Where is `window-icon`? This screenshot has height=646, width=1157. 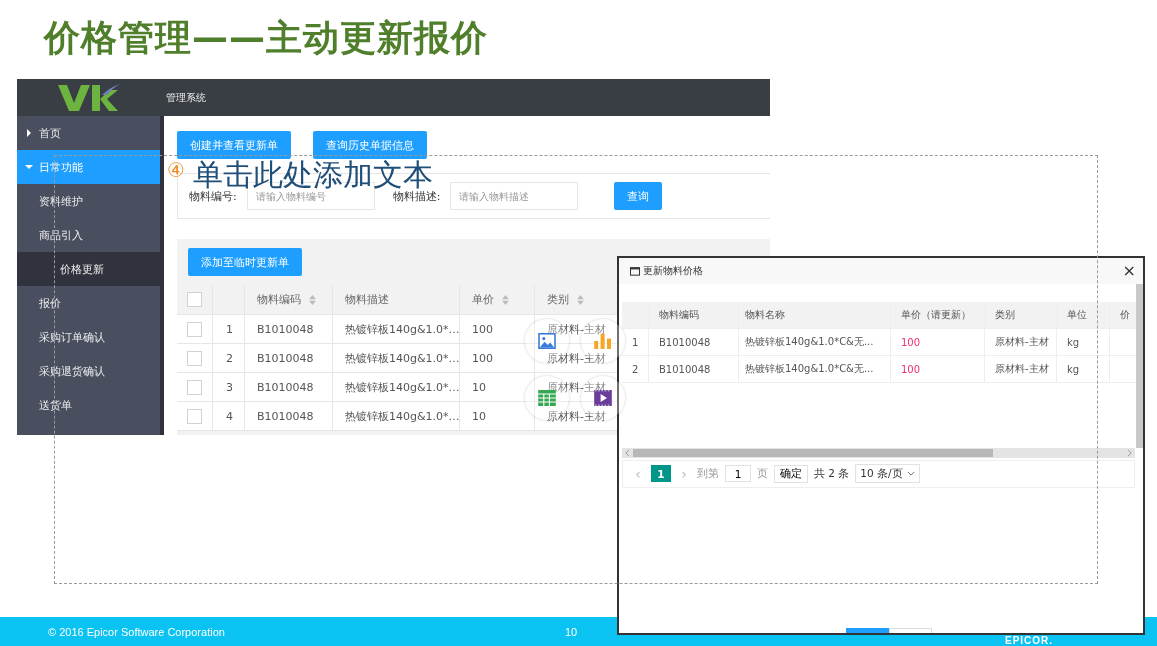
window-icon is located at coordinates (635, 271).